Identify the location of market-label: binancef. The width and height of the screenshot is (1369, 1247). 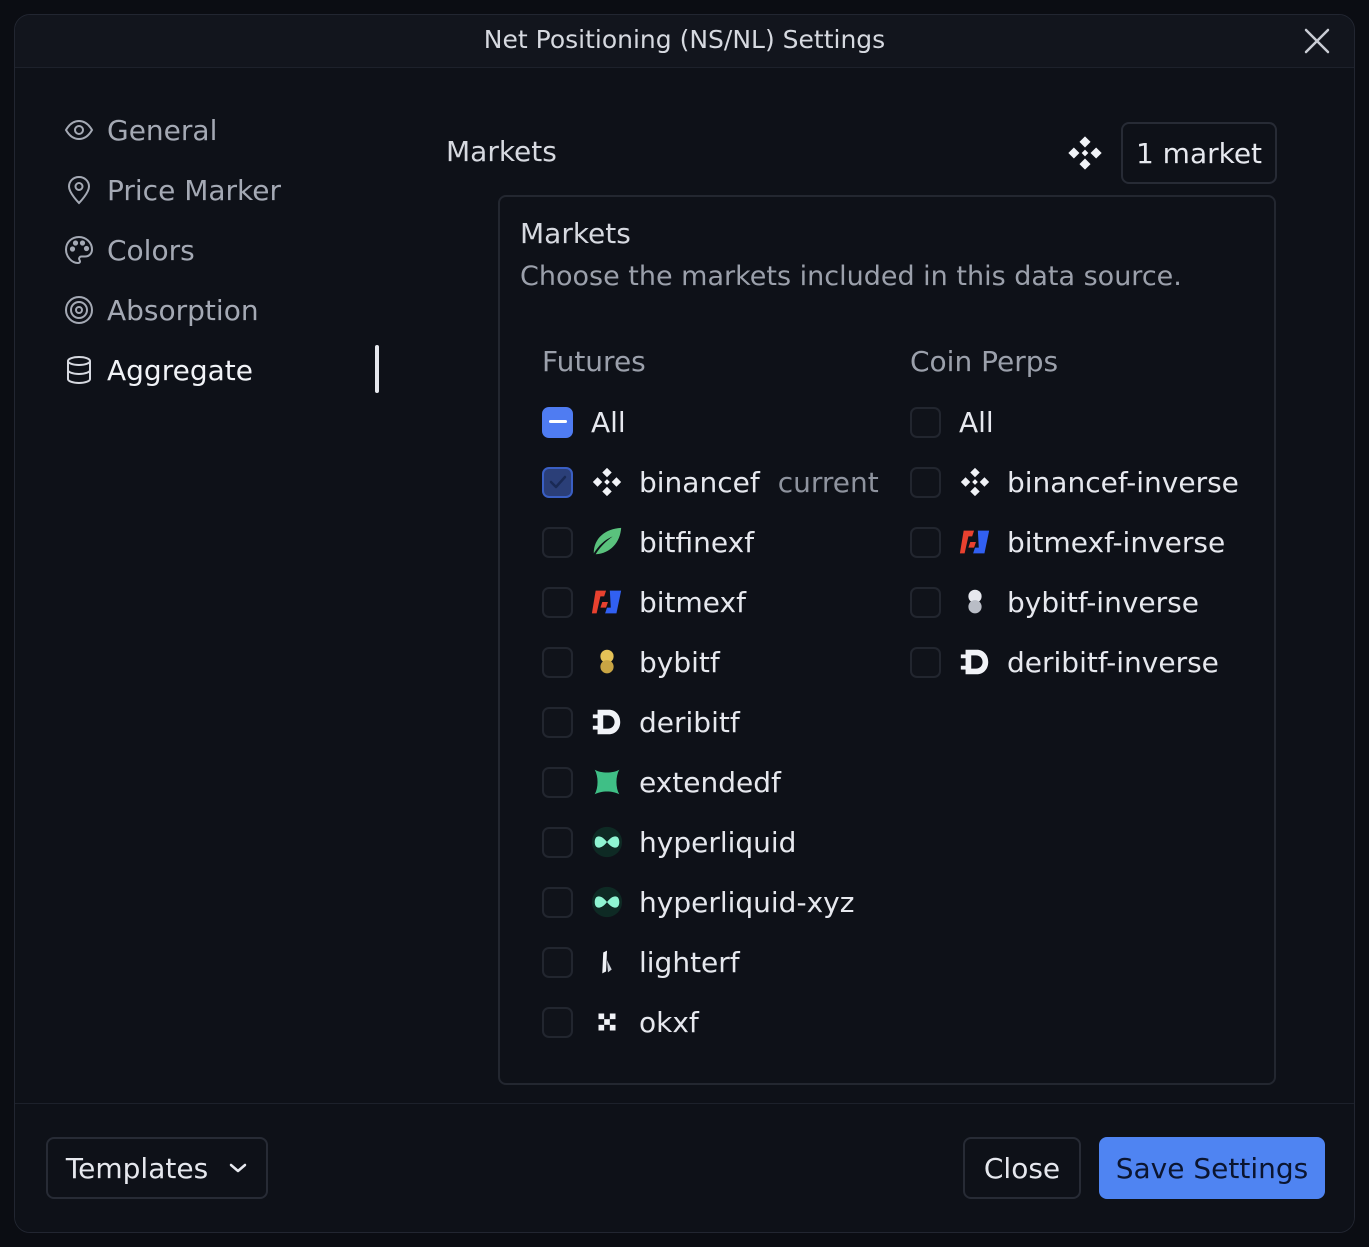
(699, 482).